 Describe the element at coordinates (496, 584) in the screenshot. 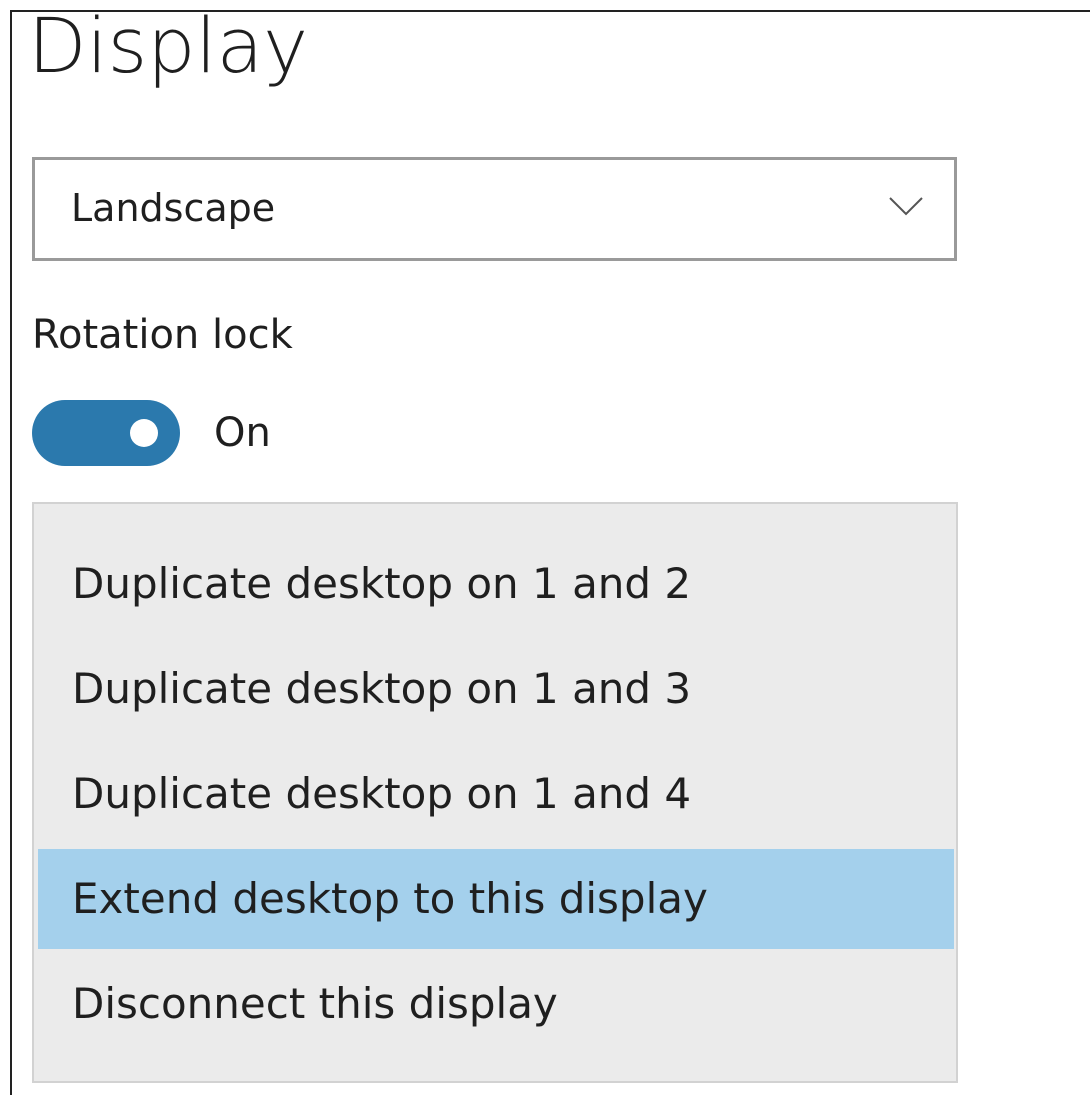

I see `menu-item-duplicate-1-2: Duplicate desktop on 1 and 2` at that location.